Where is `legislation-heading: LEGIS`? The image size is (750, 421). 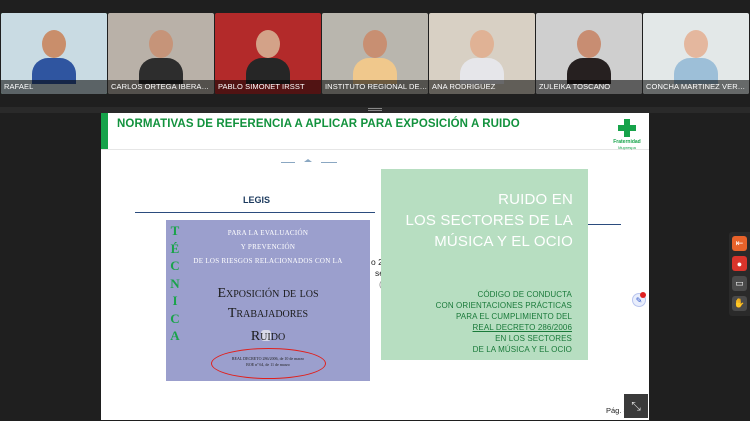
legislation-heading: LEGIS is located at coordinates (257, 200).